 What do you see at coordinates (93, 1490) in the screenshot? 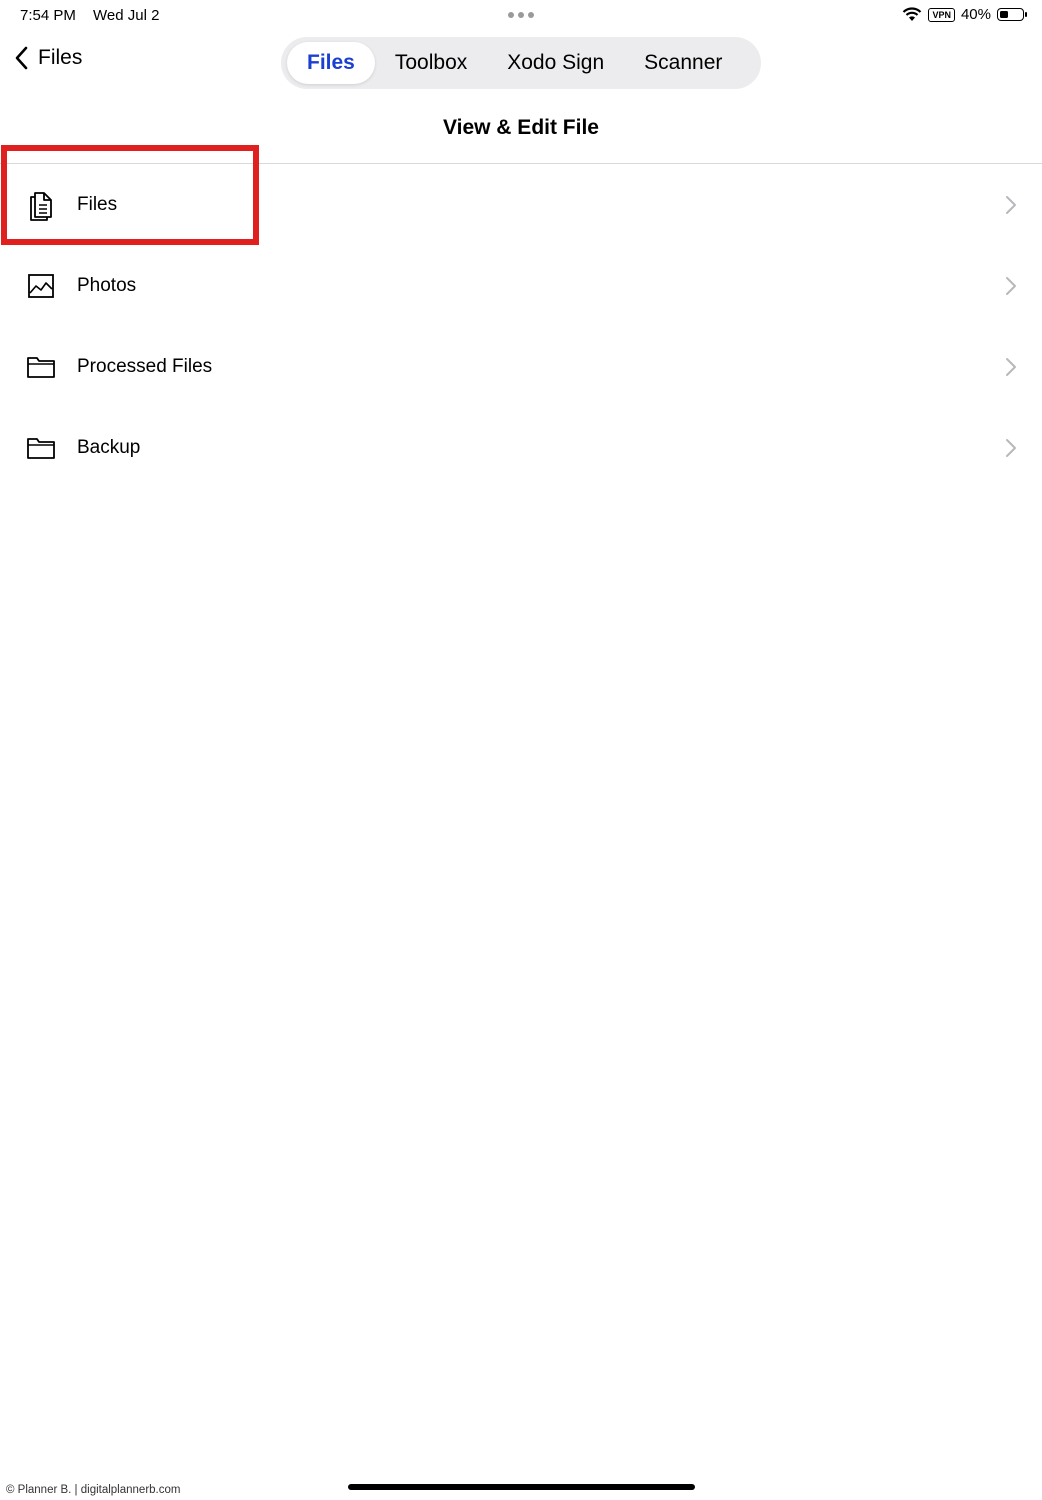
I see `footer-credit: © Planner B. | digitalplannerb.com` at bounding box center [93, 1490].